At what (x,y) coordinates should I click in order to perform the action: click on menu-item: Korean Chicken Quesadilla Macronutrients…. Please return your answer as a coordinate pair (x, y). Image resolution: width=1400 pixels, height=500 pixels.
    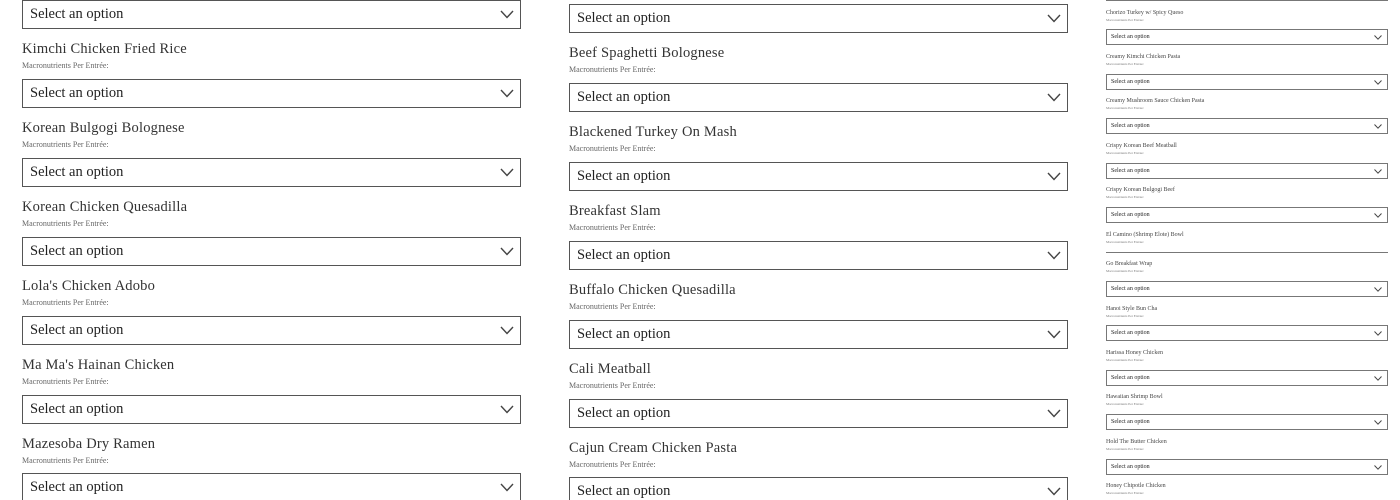
    Looking at the image, I should click on (271, 214).